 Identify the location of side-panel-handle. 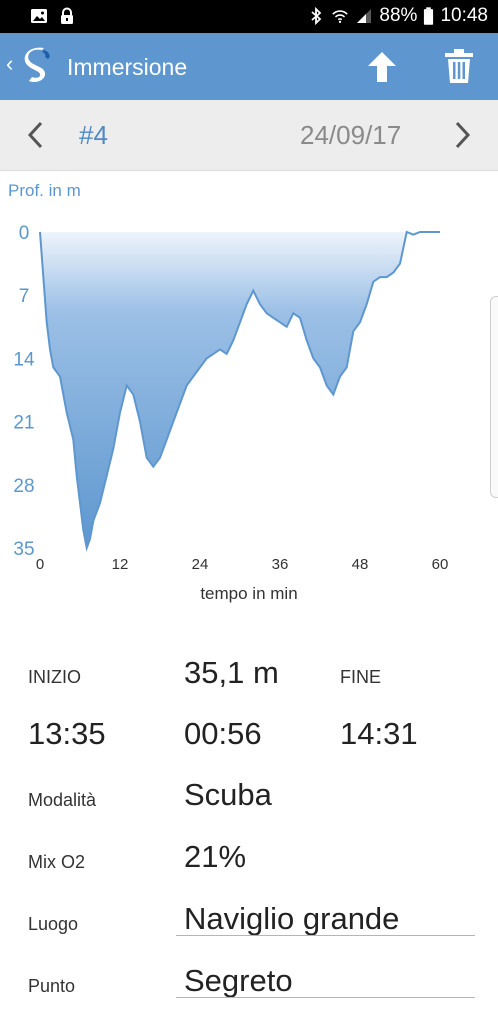
(494, 397).